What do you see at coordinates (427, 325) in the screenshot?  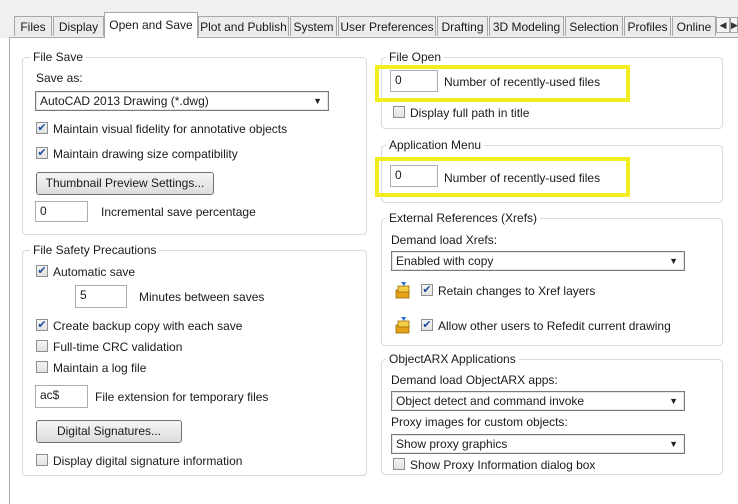 I see `allow-refedit-checkbox: ✔` at bounding box center [427, 325].